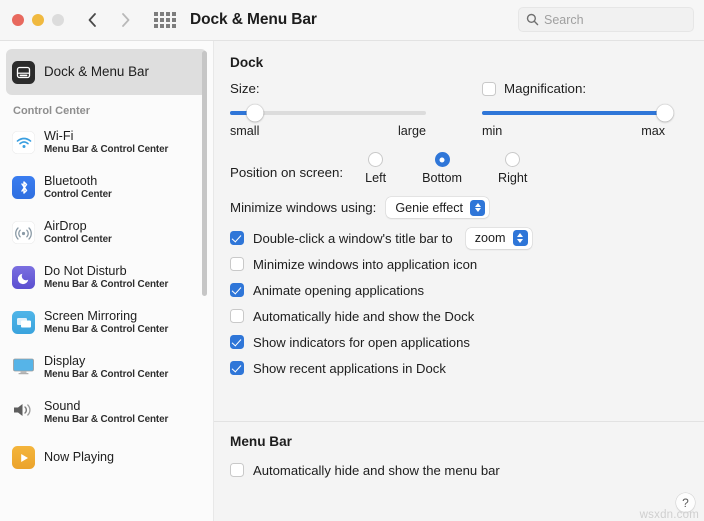 This screenshot has width=704, height=521. Describe the element at coordinates (490, 238) in the screenshot. I see `double-click-value: zoom` at that location.